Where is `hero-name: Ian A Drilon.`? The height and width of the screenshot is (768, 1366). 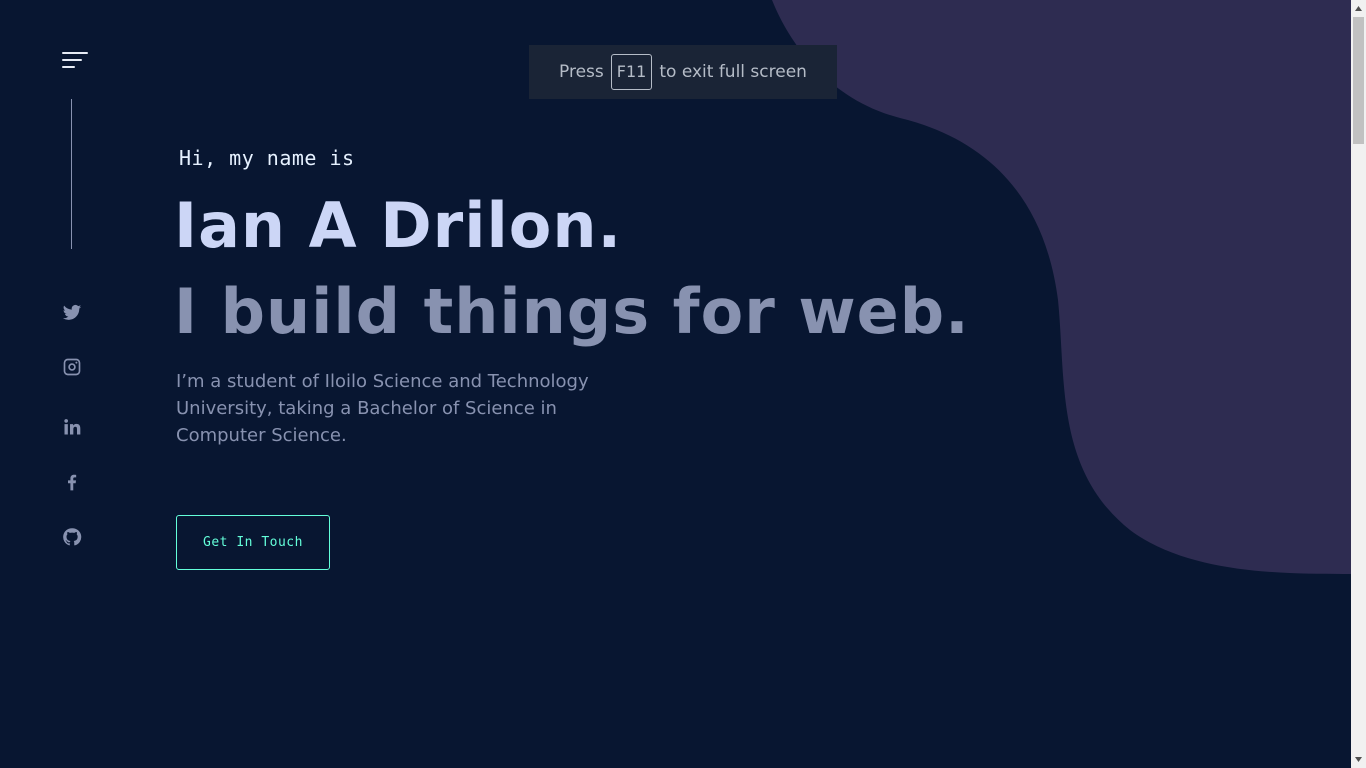
hero-name: Ian A Drilon. is located at coordinates (398, 225).